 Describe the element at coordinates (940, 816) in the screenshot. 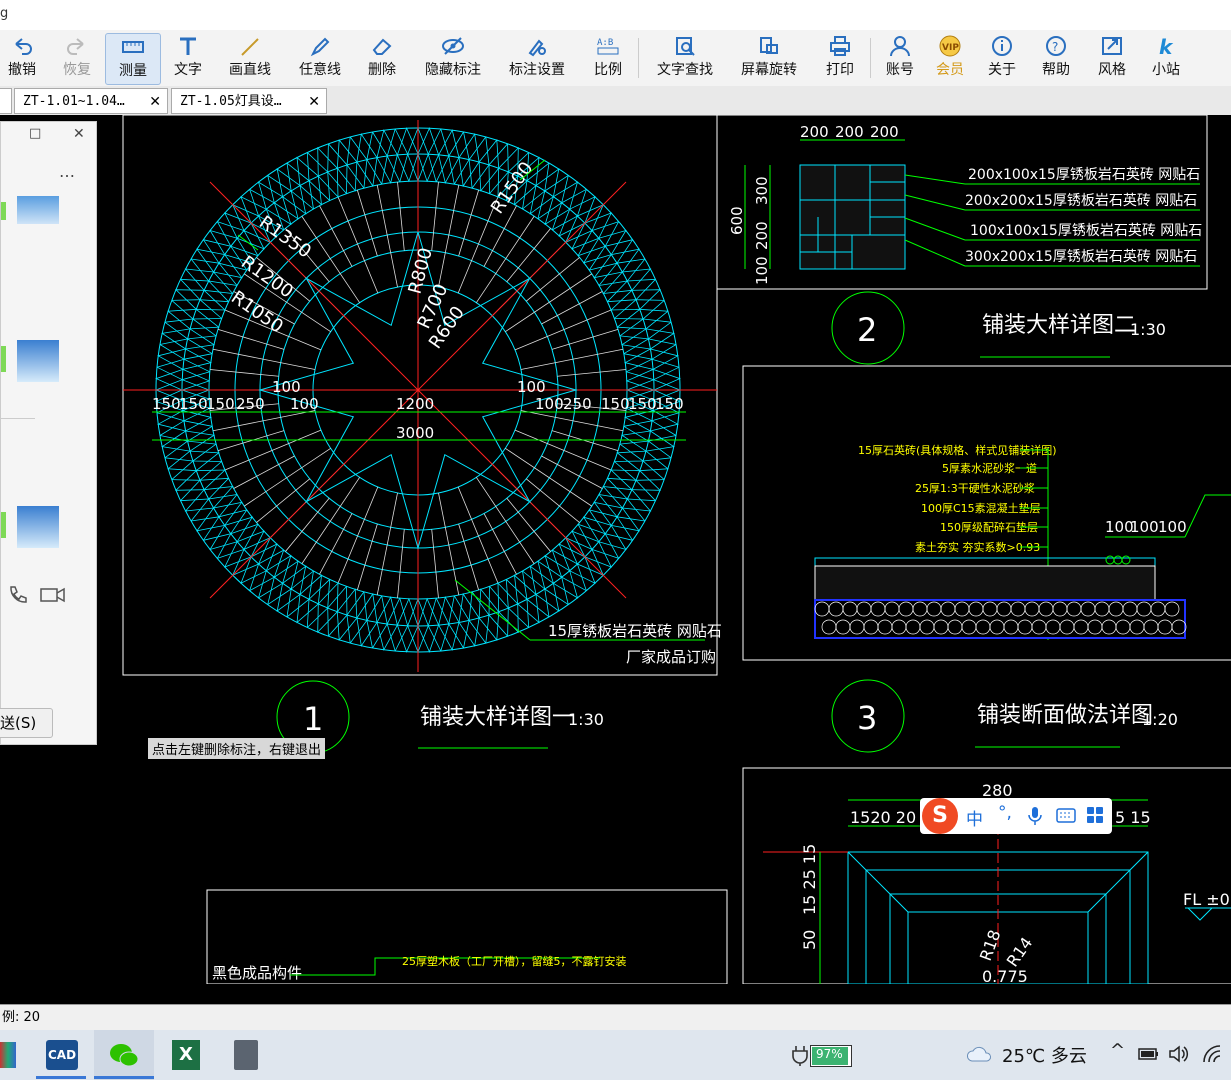

I see `sogou-logo-icon: S` at that location.